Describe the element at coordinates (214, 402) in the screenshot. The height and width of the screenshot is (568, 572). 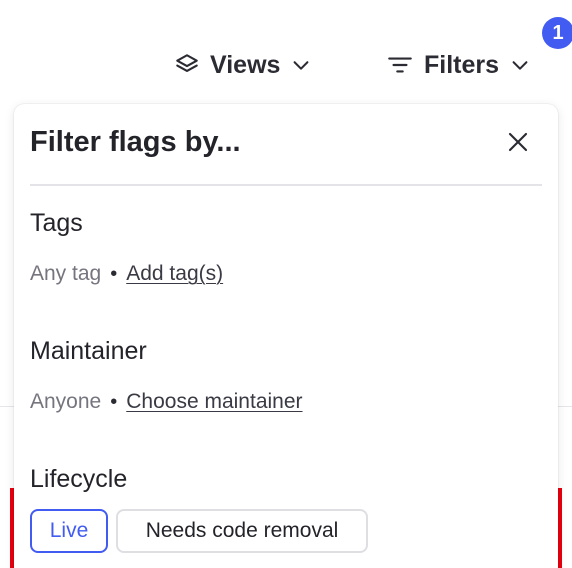
I see `choose-maintainer-link: Choose maintainer` at that location.